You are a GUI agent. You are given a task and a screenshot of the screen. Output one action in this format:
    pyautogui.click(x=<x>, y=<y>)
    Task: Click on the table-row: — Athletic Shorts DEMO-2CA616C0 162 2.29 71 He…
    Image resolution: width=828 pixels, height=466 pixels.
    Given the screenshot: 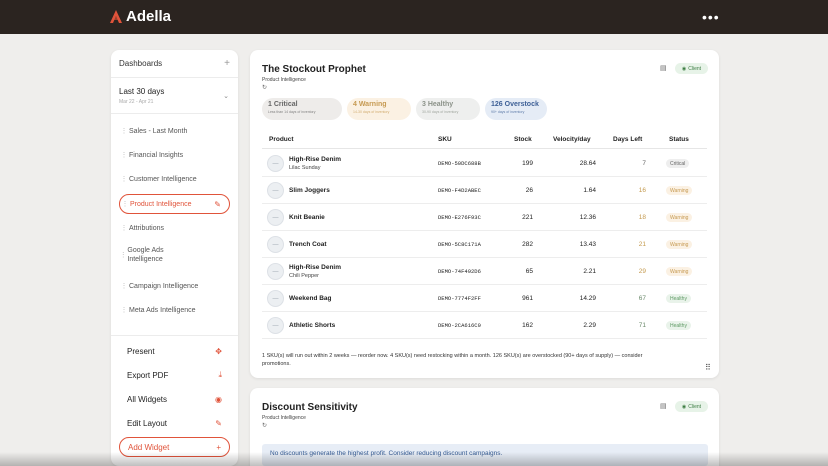 What is the action you would take?
    pyautogui.click(x=484, y=325)
    